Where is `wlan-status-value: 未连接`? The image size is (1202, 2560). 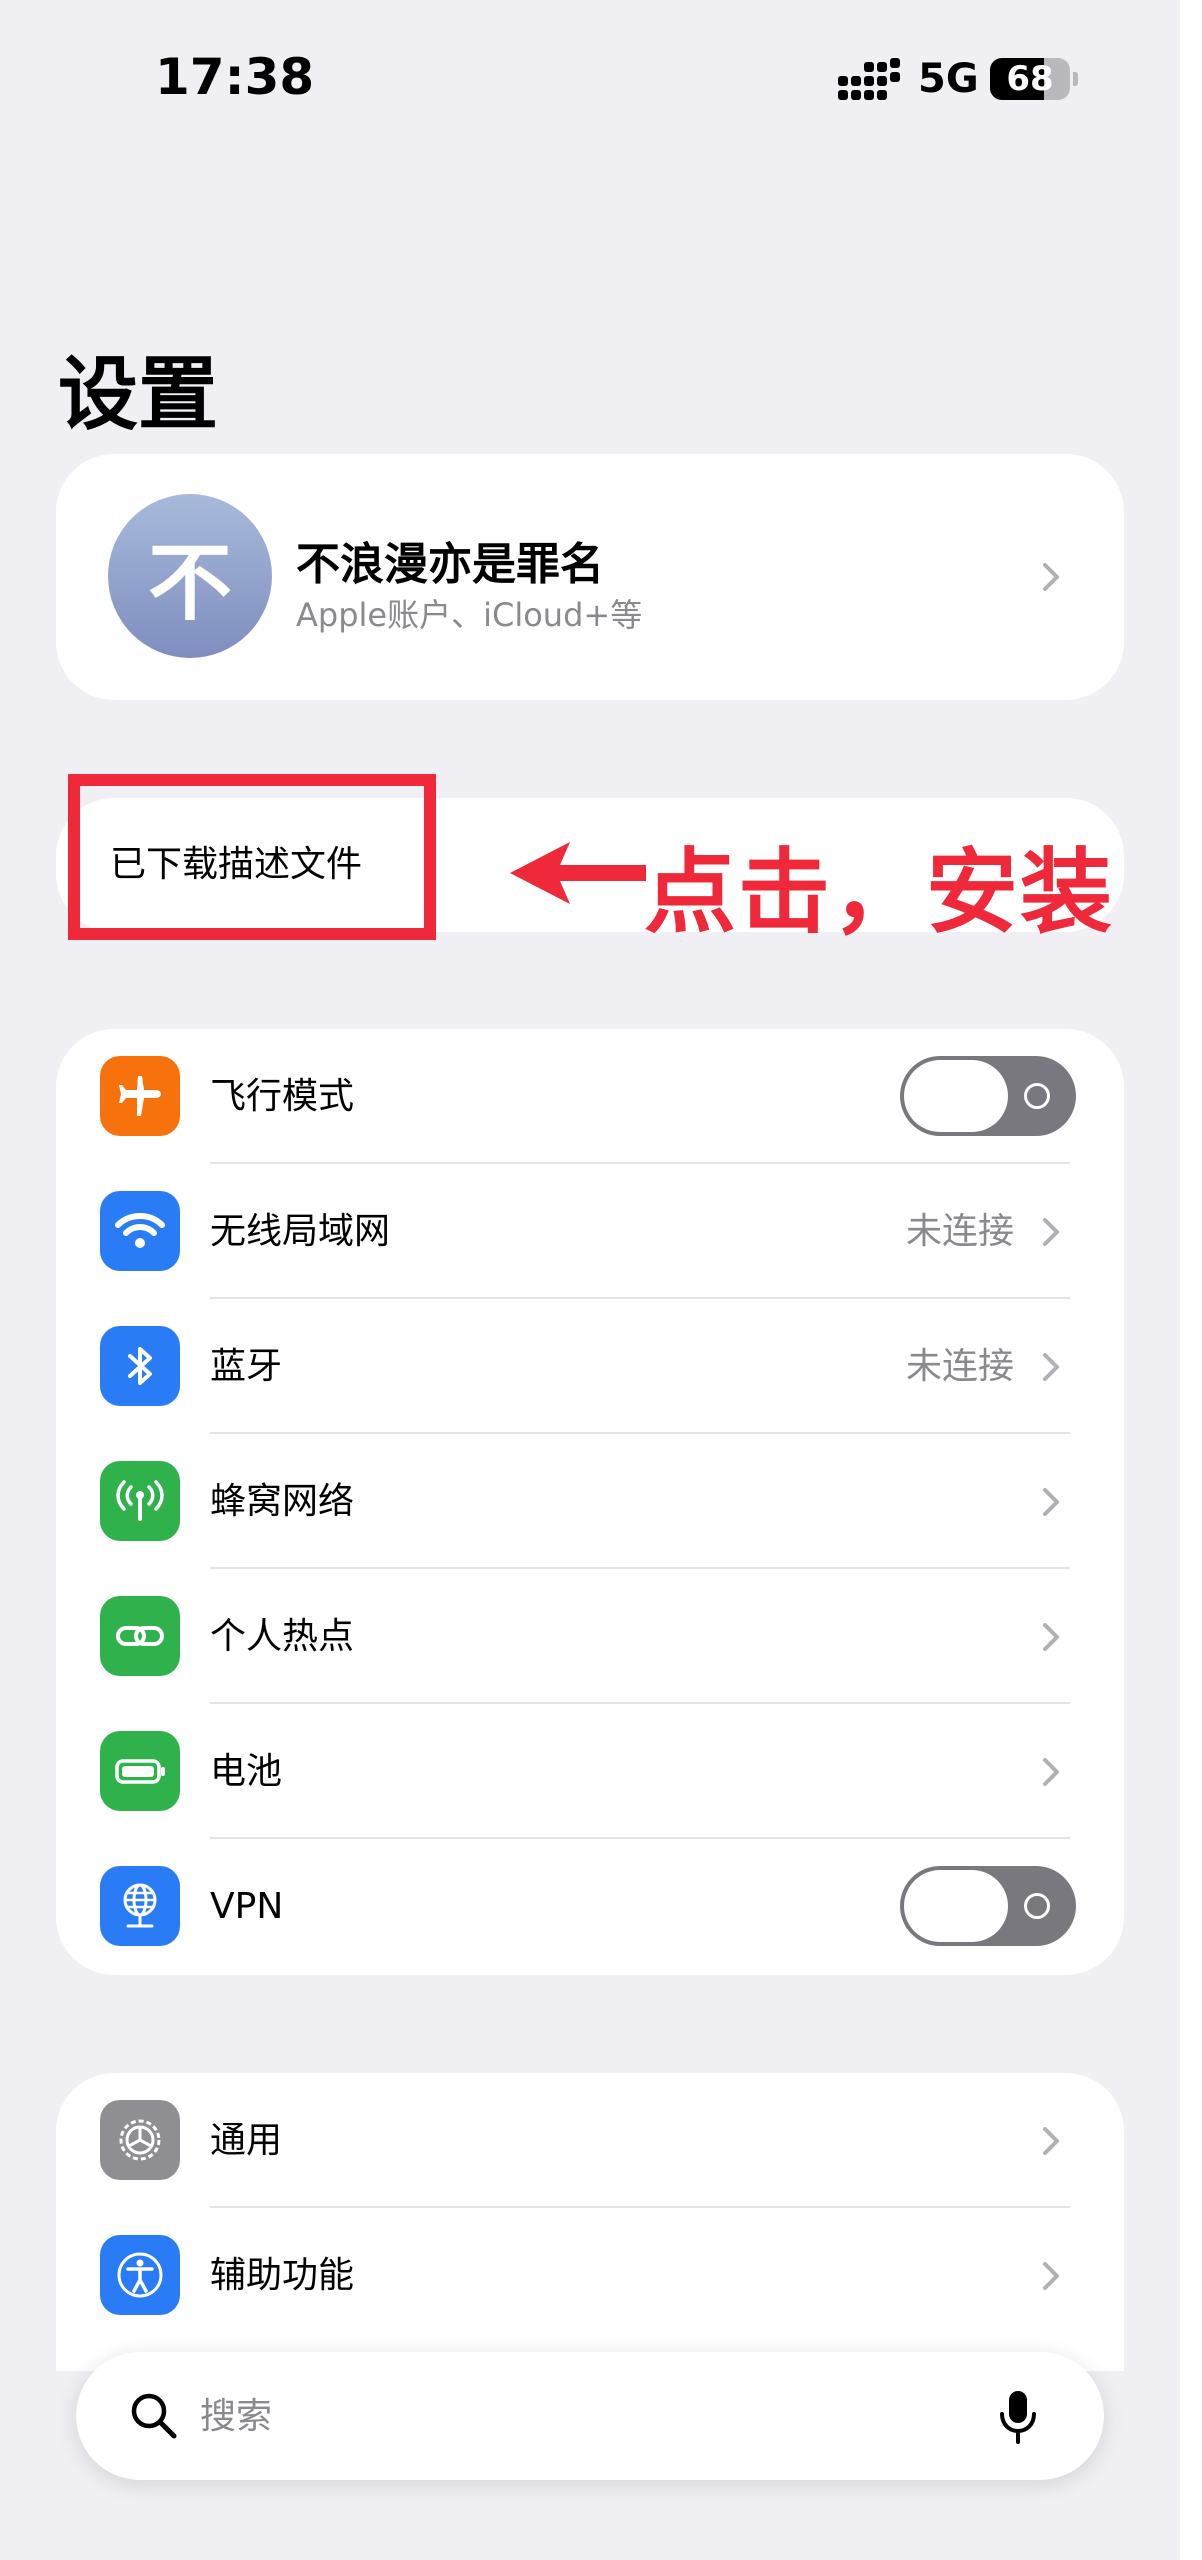 wlan-status-value: 未连接 is located at coordinates (959, 1231).